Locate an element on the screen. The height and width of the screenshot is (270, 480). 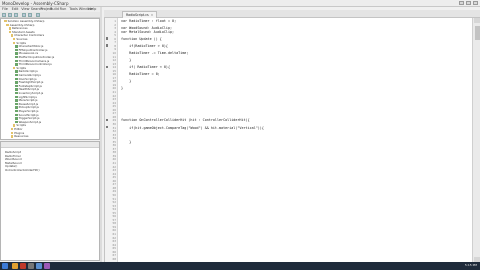
browser-icon is located at coordinates (23, 266).